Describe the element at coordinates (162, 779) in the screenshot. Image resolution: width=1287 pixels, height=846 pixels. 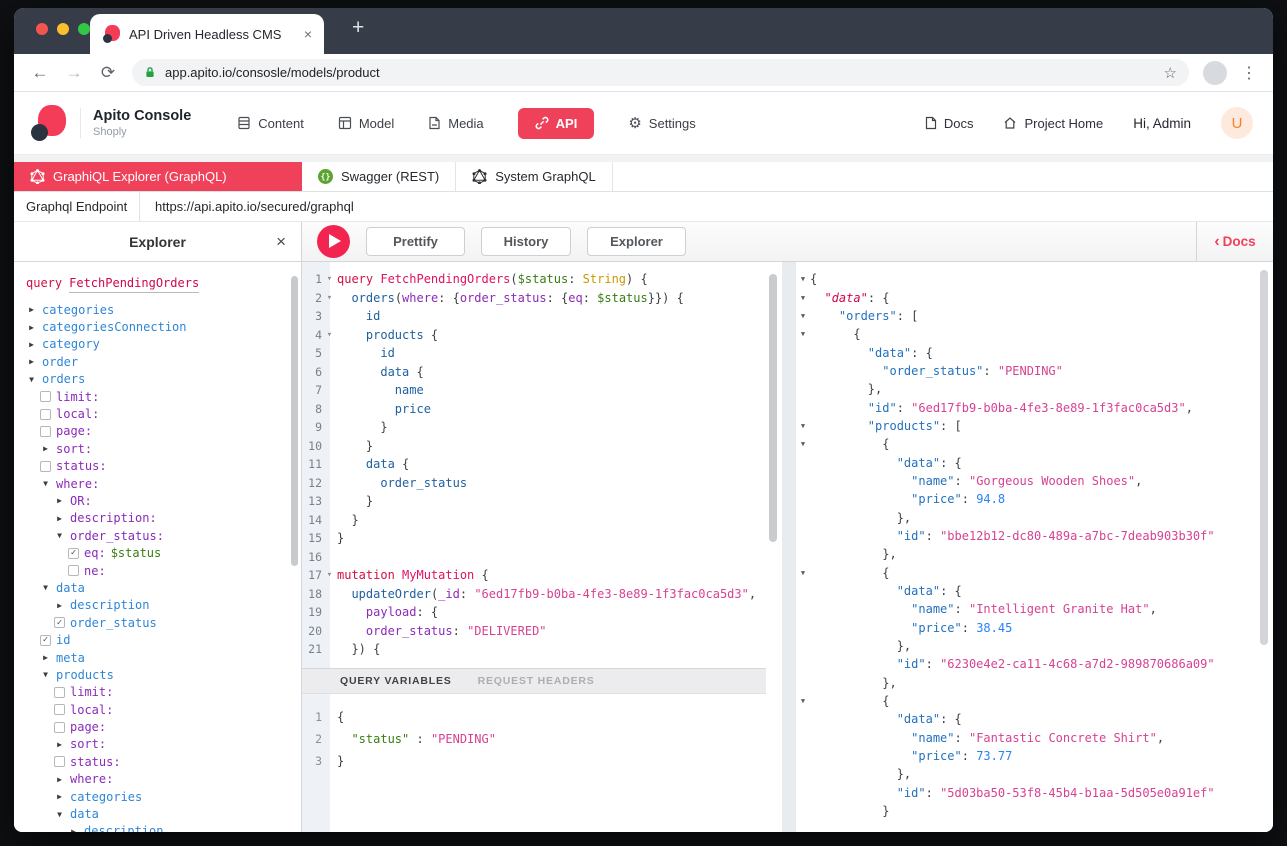
I see `tree-item-where: ▶ where:` at that location.